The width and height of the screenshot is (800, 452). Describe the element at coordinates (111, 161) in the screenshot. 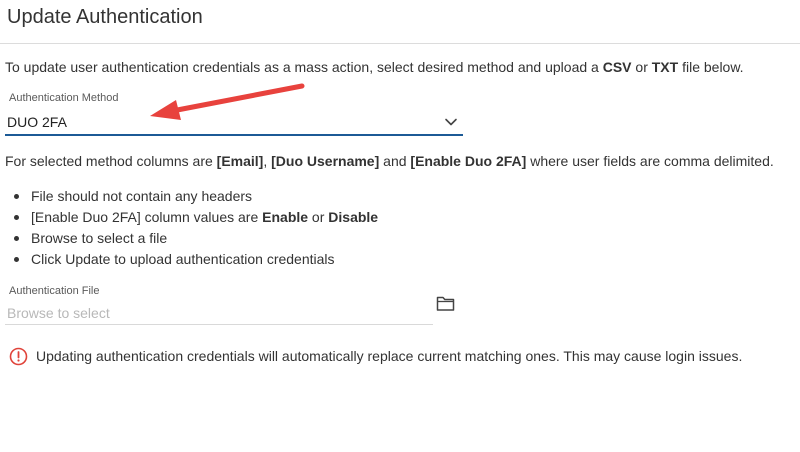

I see `columns-prefix: For selected method columns are` at that location.